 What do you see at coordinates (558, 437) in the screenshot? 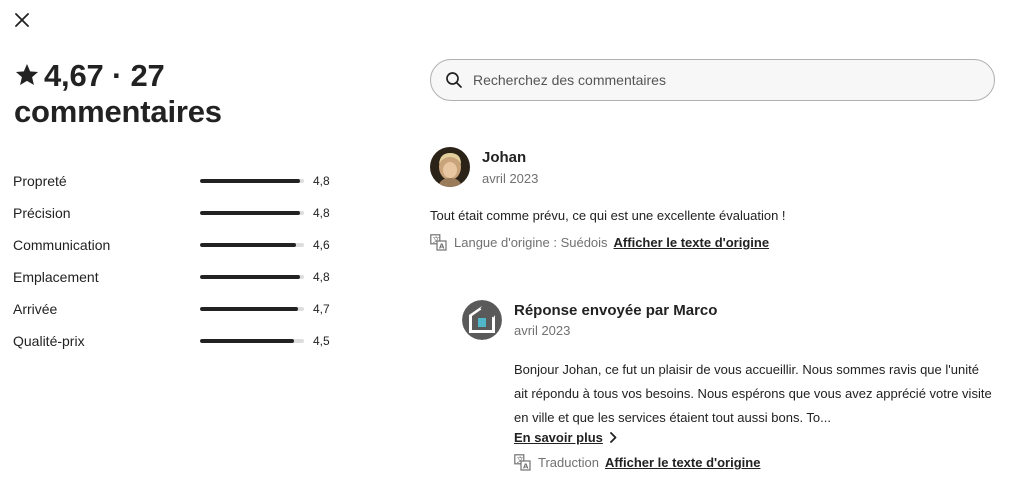
I see `read-more-label: En savoir plus` at bounding box center [558, 437].